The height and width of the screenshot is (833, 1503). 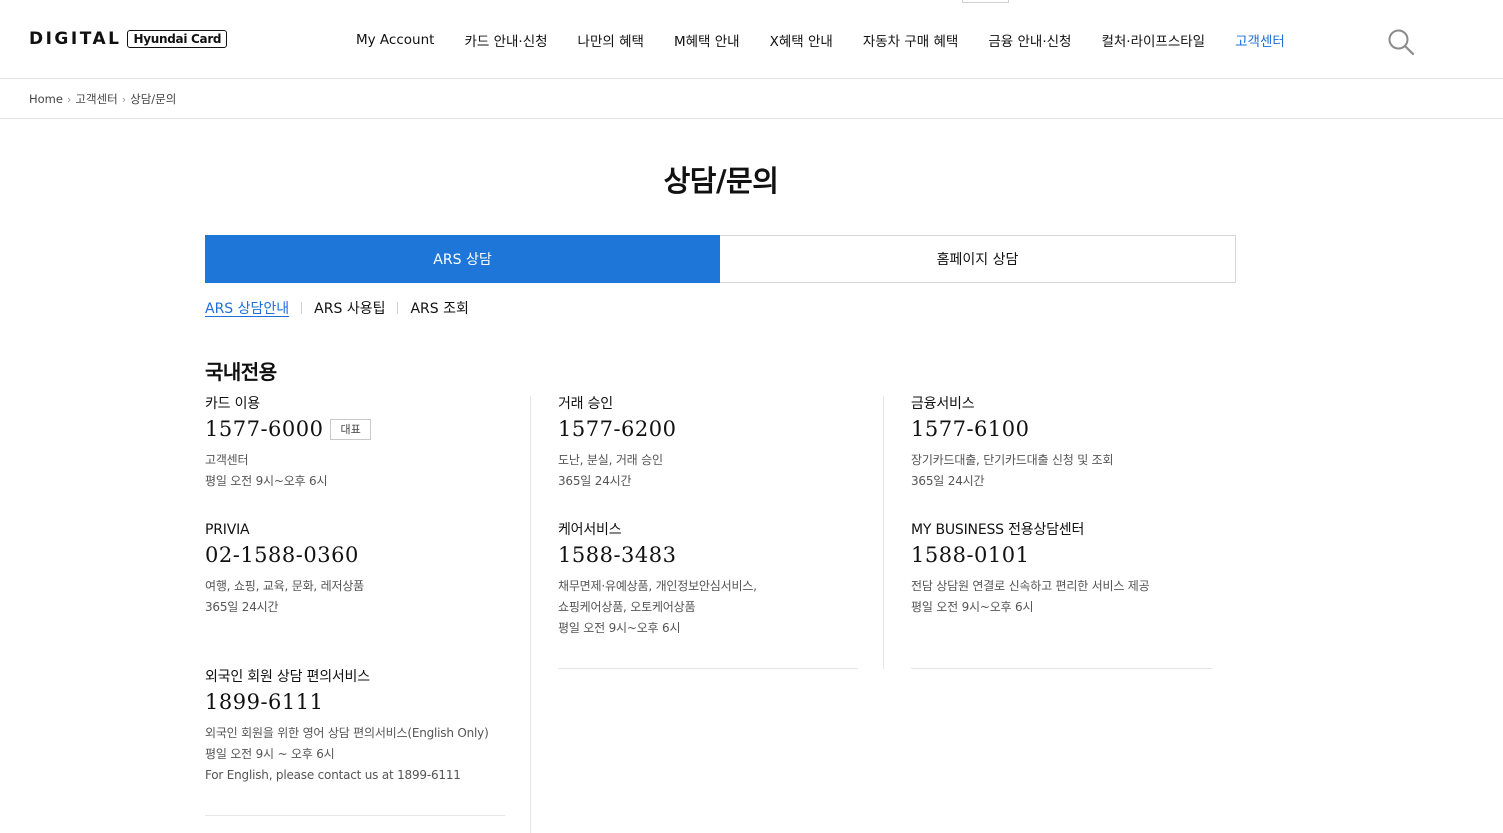 I want to click on phone-number: 1588-3483, so click(x=617, y=555).